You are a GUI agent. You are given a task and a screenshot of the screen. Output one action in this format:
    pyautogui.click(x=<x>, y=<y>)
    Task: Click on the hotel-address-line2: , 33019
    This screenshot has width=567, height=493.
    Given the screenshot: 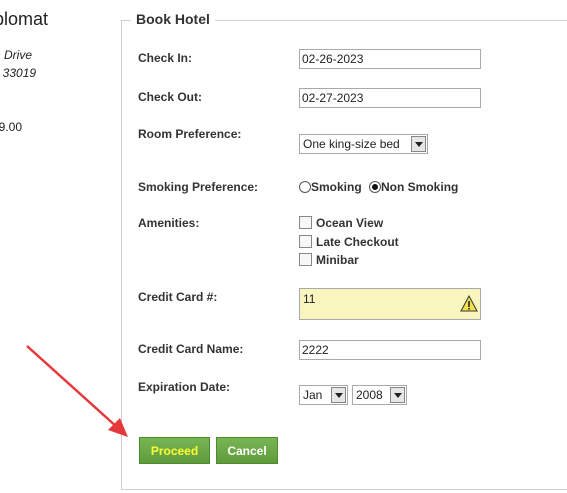 What is the action you would take?
    pyautogui.click(x=18, y=73)
    